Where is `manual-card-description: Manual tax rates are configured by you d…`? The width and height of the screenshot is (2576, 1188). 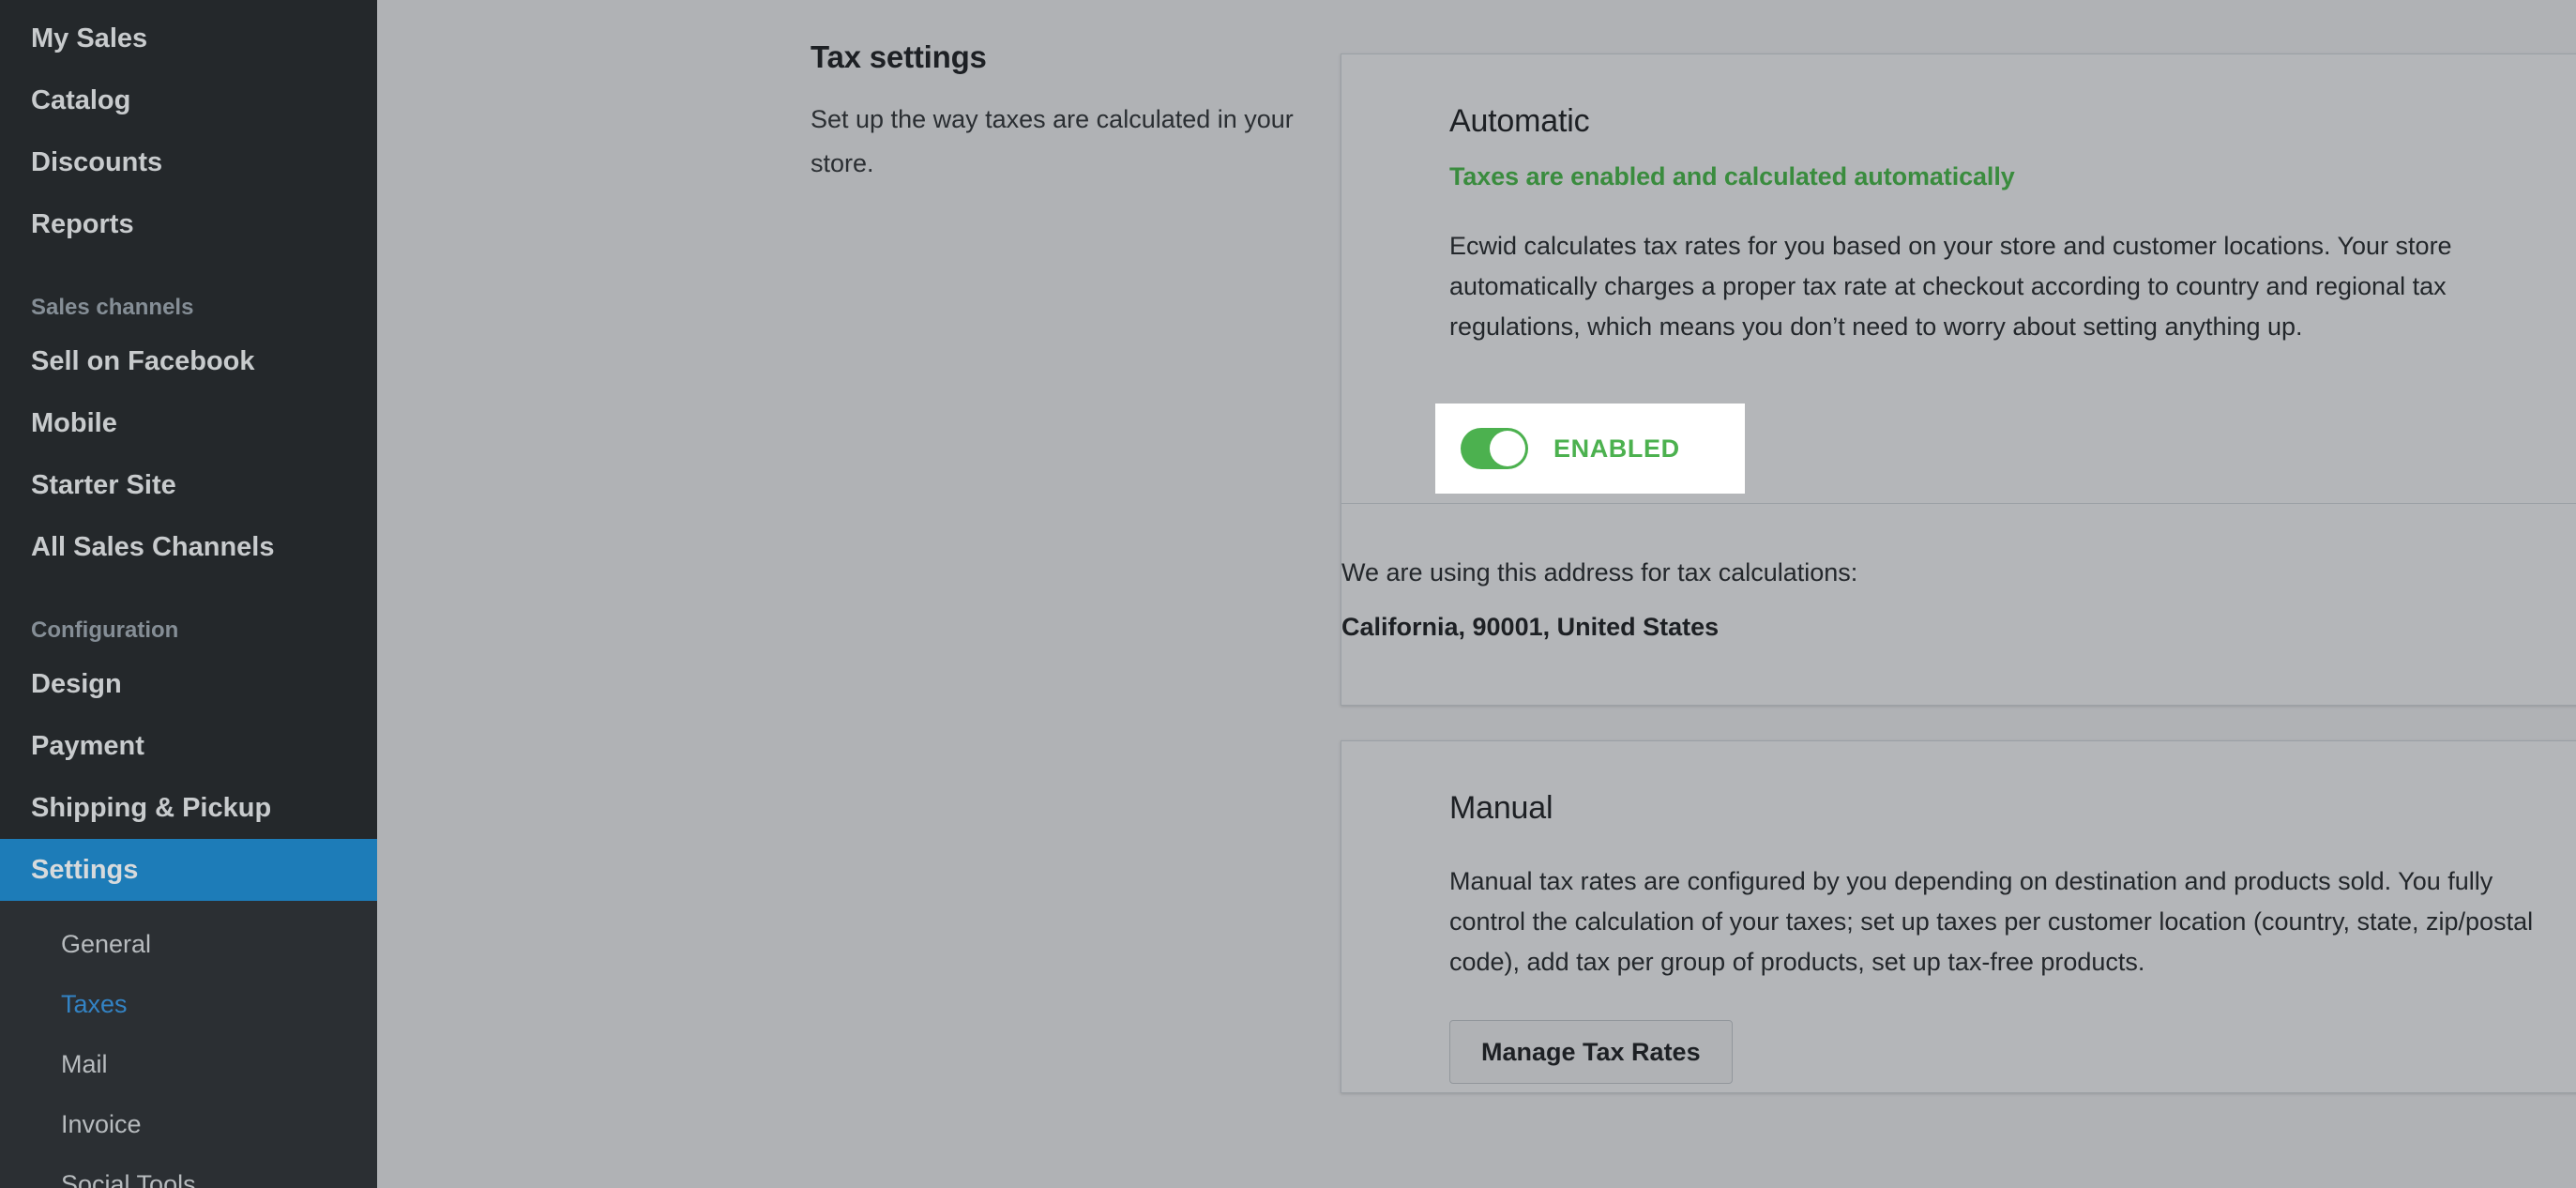 manual-card-description: Manual tax rates are configured by you d… is located at coordinates (1991, 922).